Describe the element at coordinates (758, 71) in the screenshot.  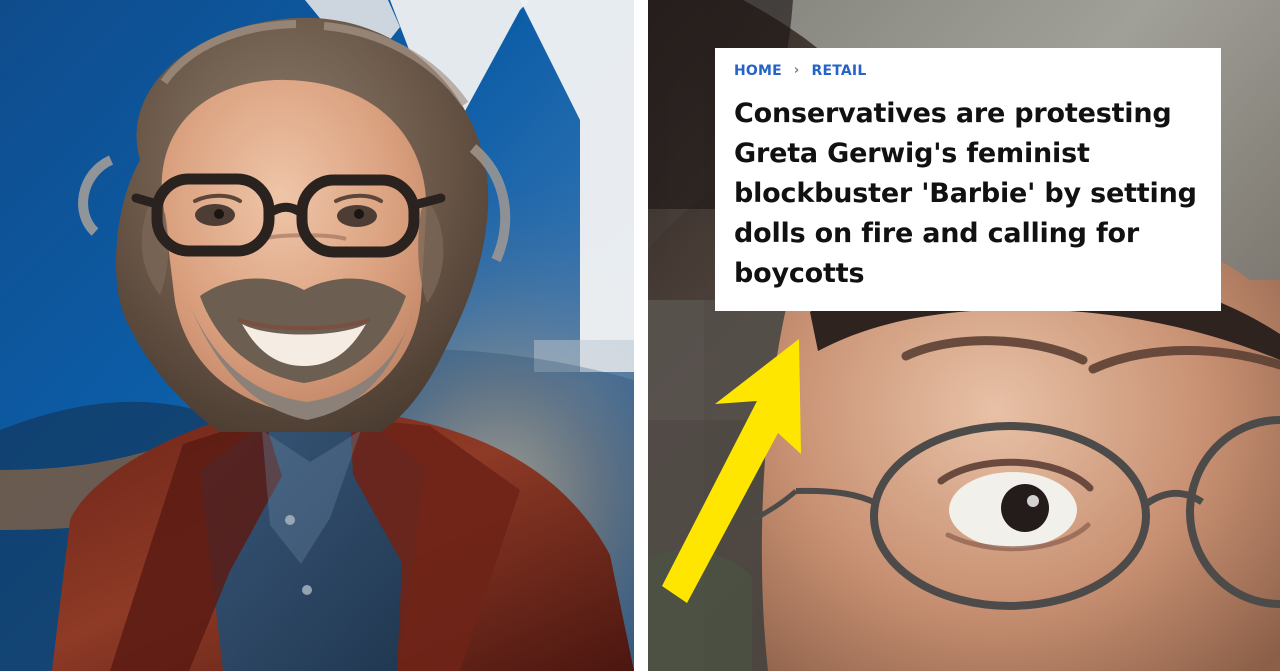
I see `breadcrumb-home-link: HOME` at that location.